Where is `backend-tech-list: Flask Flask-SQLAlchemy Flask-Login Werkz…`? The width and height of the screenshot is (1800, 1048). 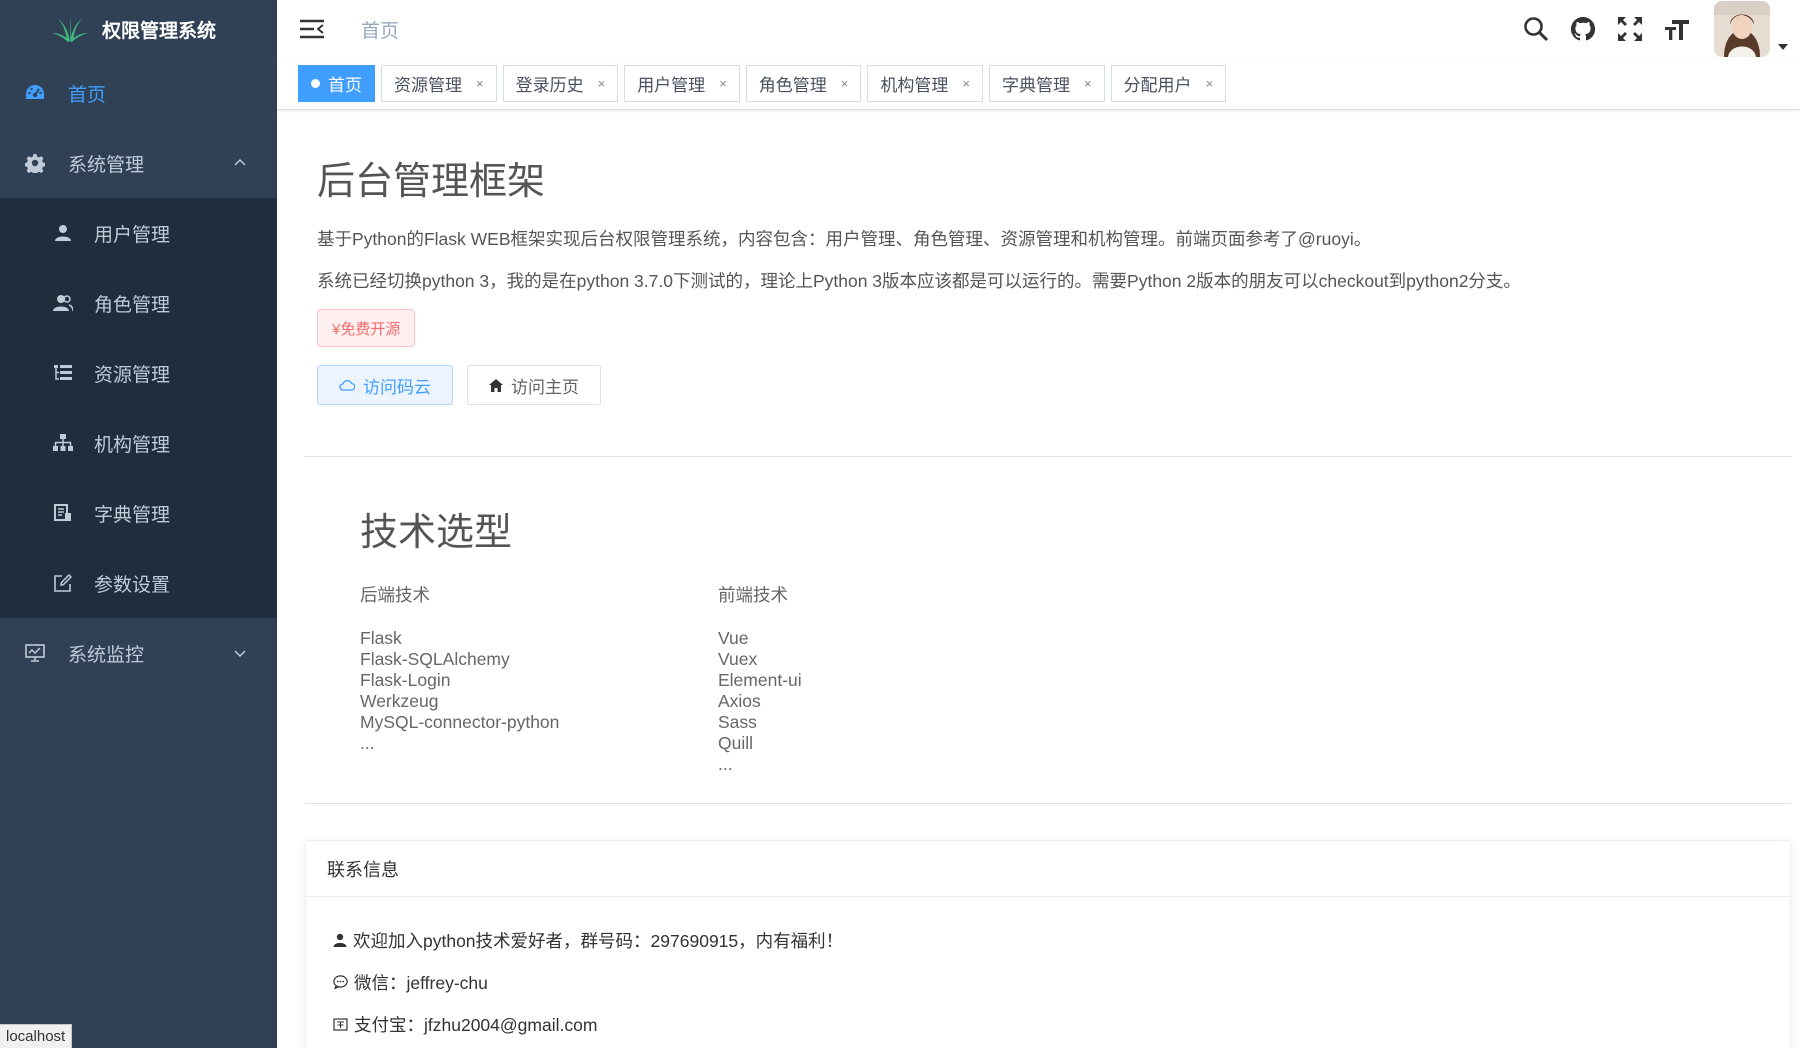
backend-tech-list: Flask Flask-SQLAlchemy Flask-Login Werkz… is located at coordinates (539, 691).